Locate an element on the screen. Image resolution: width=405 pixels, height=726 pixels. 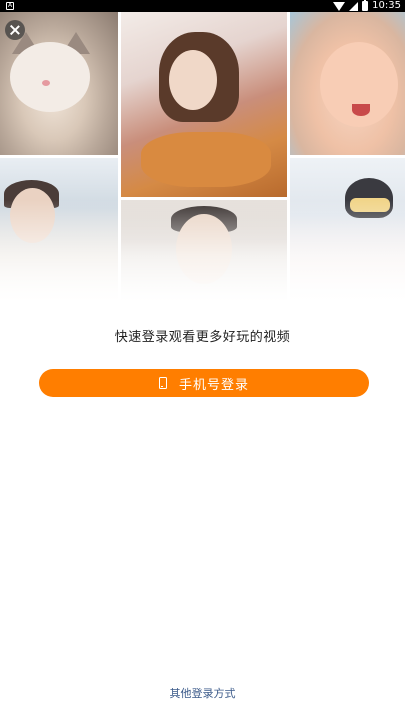
close-button is located at coordinates (15, 30).